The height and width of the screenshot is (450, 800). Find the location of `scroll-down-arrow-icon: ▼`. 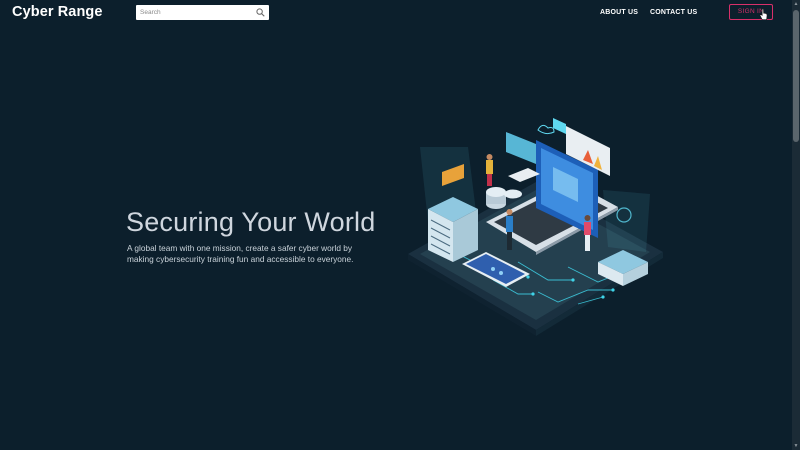

scroll-down-arrow-icon: ▼ is located at coordinates (796, 446).